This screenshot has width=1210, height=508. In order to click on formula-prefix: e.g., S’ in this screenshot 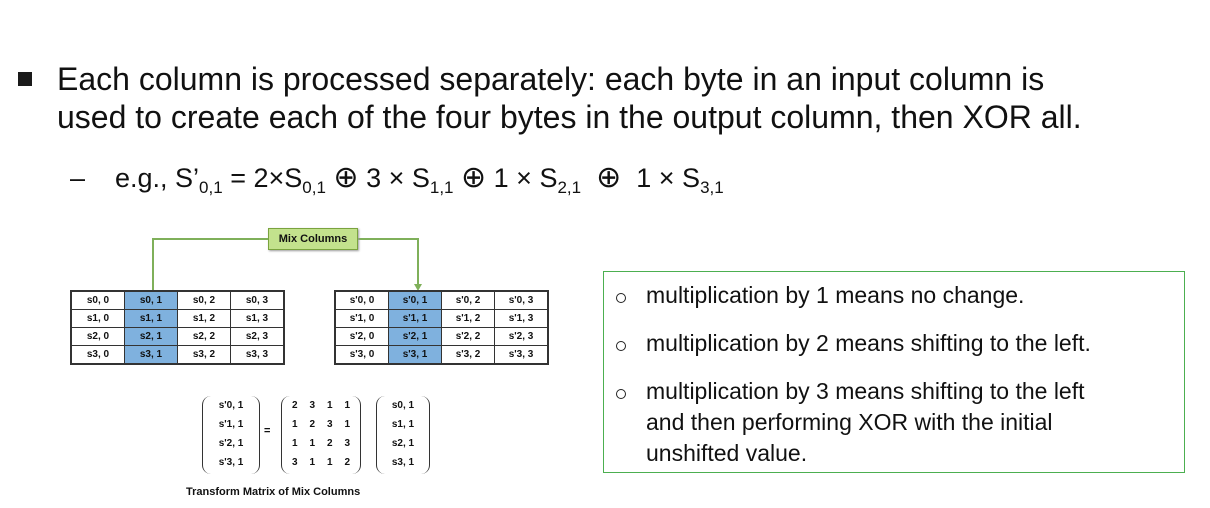, I will do `click(157, 178)`.